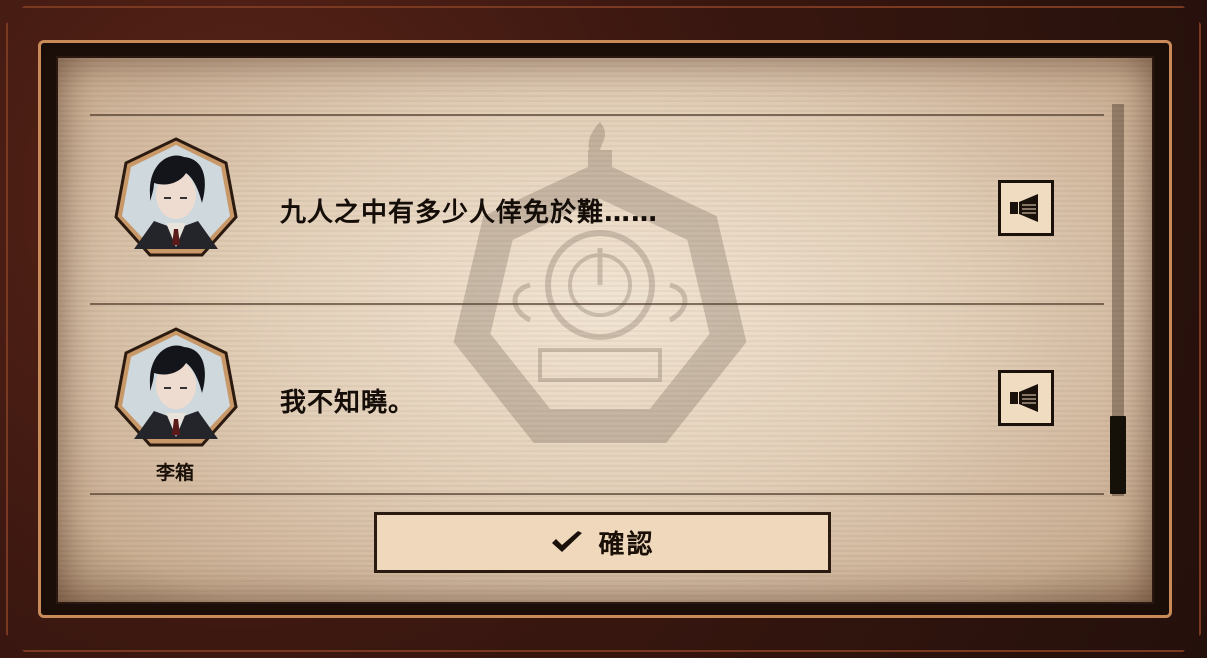 The height and width of the screenshot is (658, 1207). What do you see at coordinates (567, 541) in the screenshot?
I see `checkmark-icon` at bounding box center [567, 541].